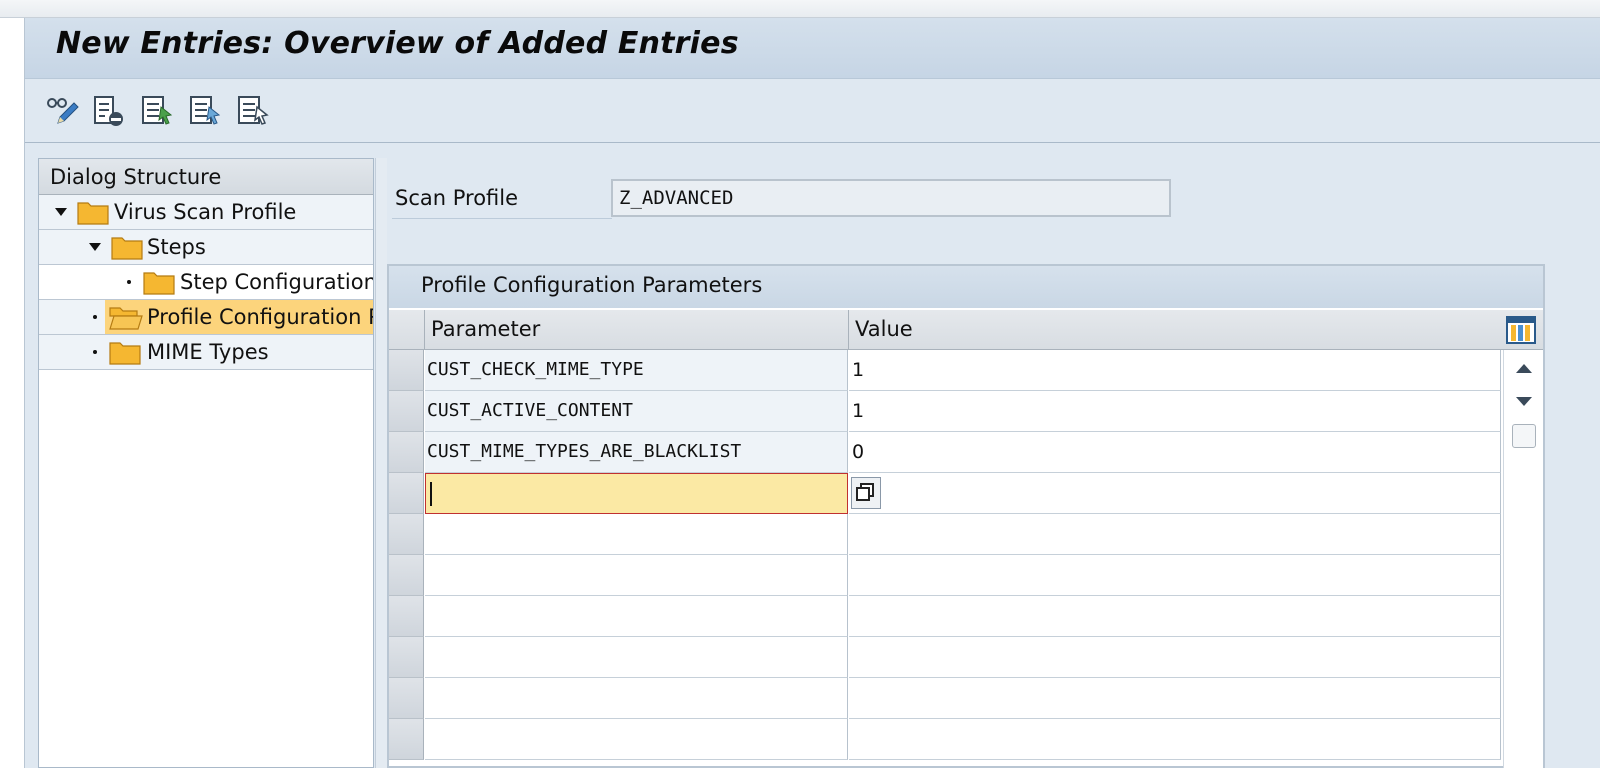 The width and height of the screenshot is (1600, 768). I want to click on page-title: New Entries: Overview of Added Entries, so click(397, 43).